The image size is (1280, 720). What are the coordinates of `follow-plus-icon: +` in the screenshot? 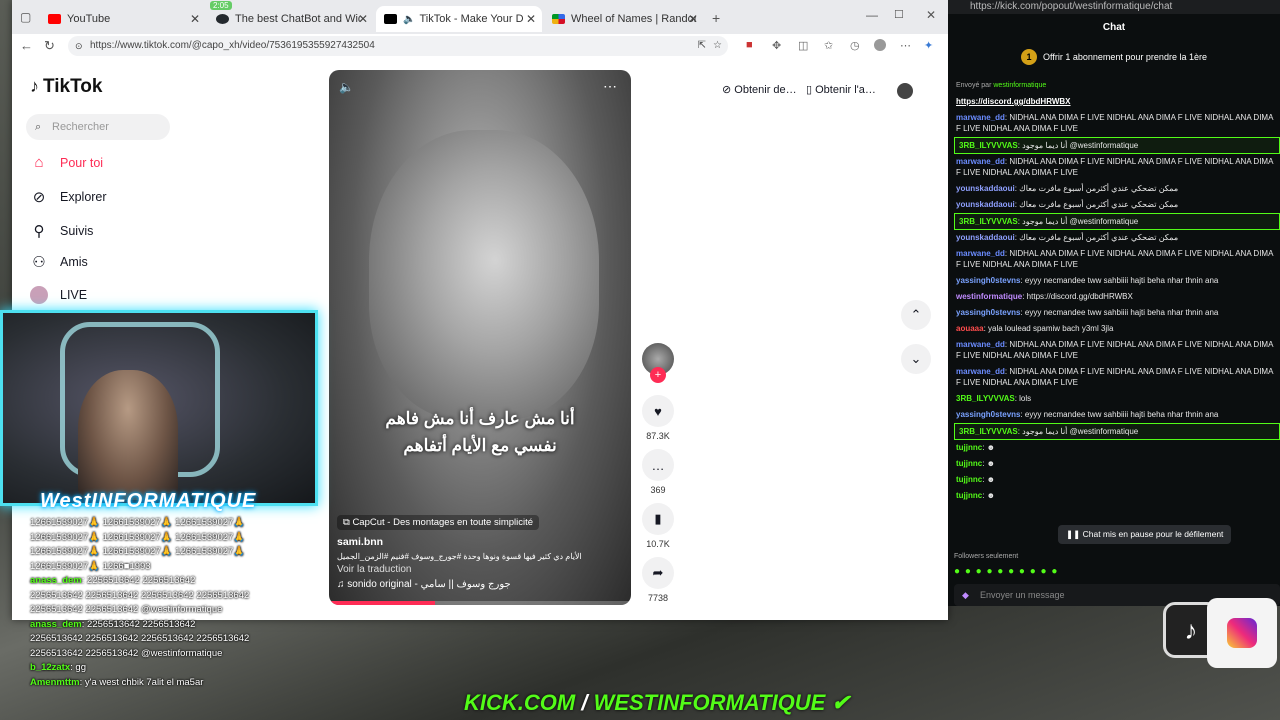 It's located at (658, 375).